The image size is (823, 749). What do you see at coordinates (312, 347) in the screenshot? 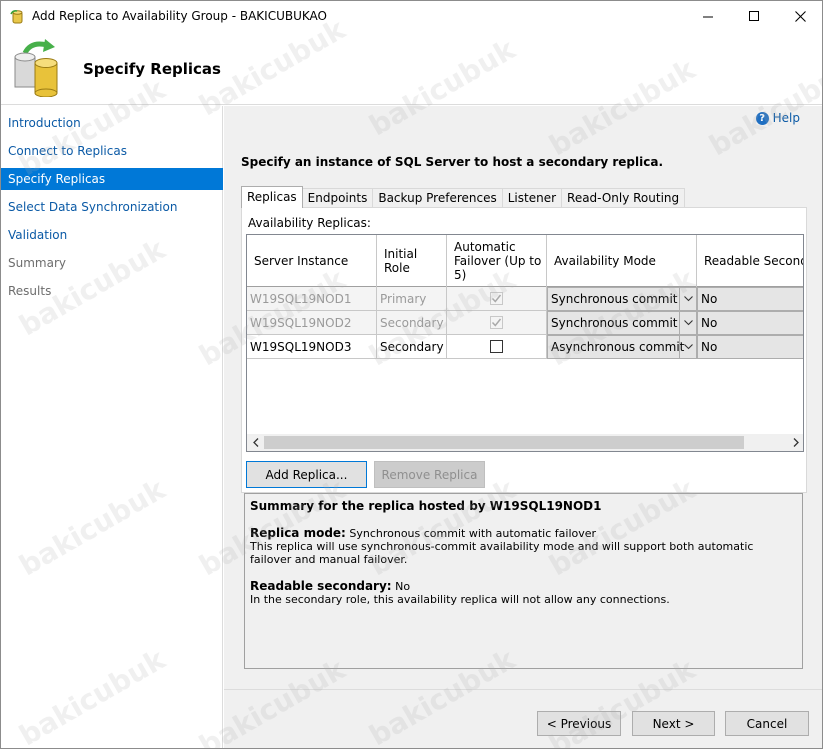
I see `cell-server-instance: W19SQL19NOD3` at bounding box center [312, 347].